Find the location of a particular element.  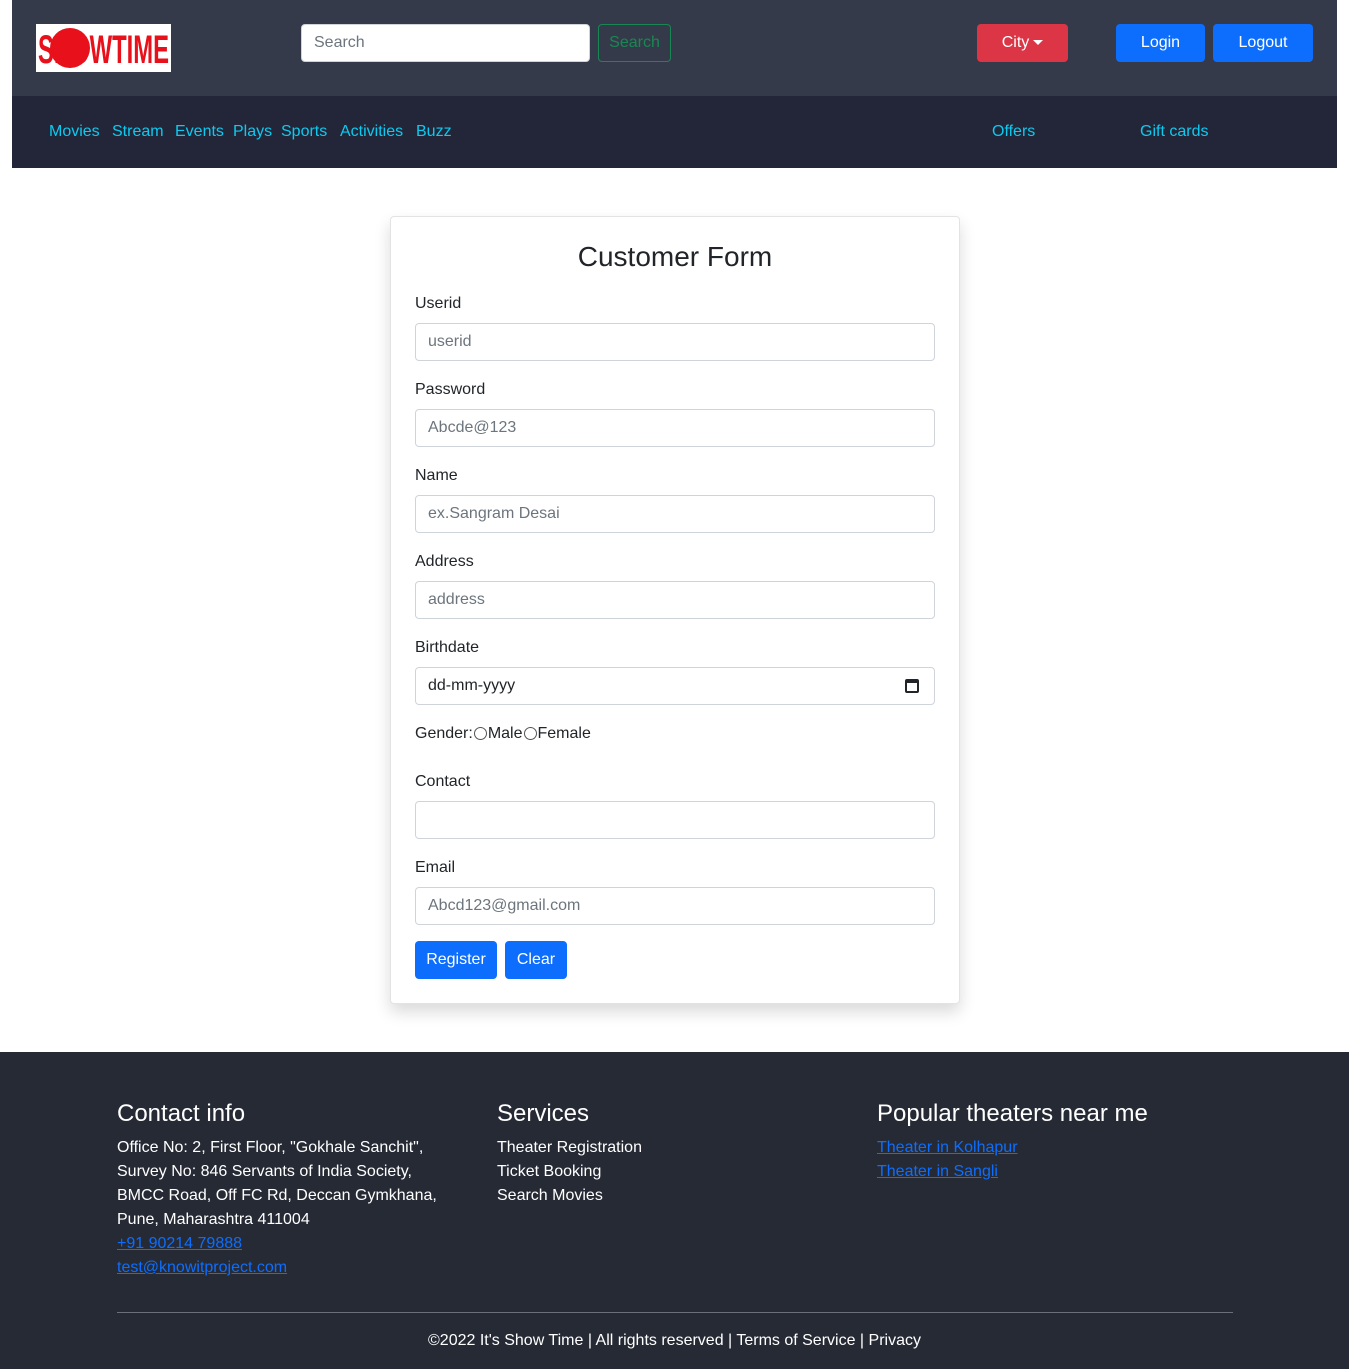

caret-down-icon is located at coordinates (1038, 42).